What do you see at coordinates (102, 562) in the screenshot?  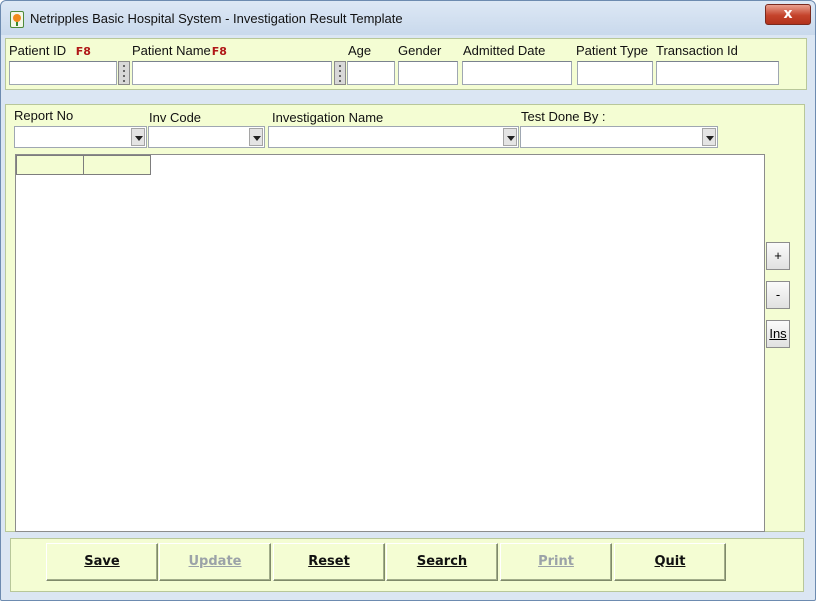 I see `save-button: Save` at bounding box center [102, 562].